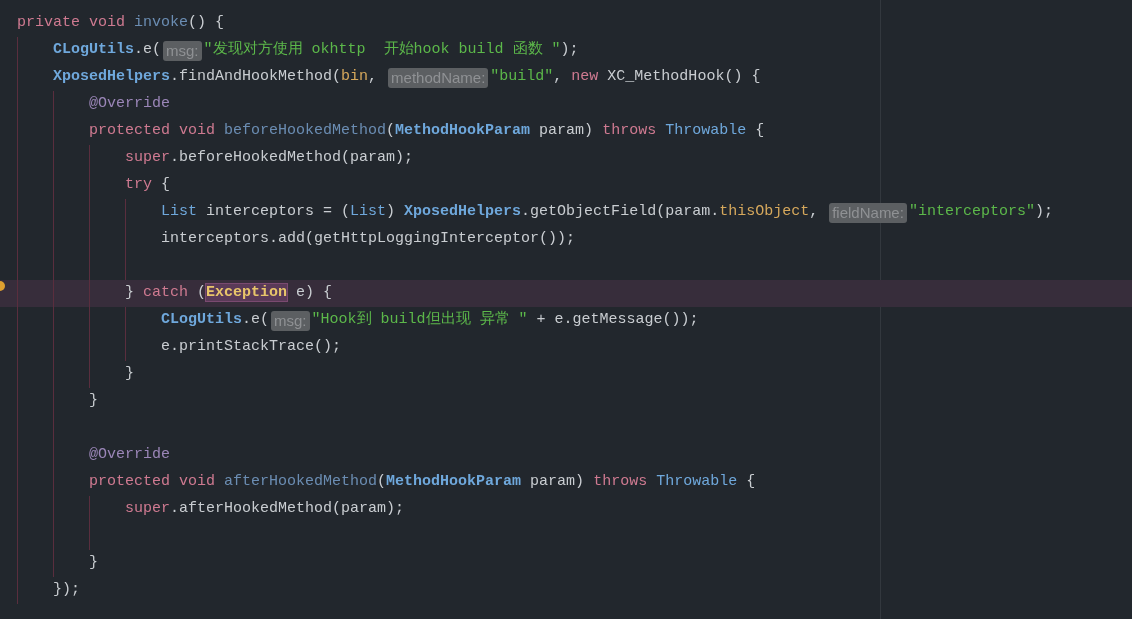 This screenshot has height=619, width=1132. Describe the element at coordinates (66, 590) in the screenshot. I see `code-text: });` at that location.